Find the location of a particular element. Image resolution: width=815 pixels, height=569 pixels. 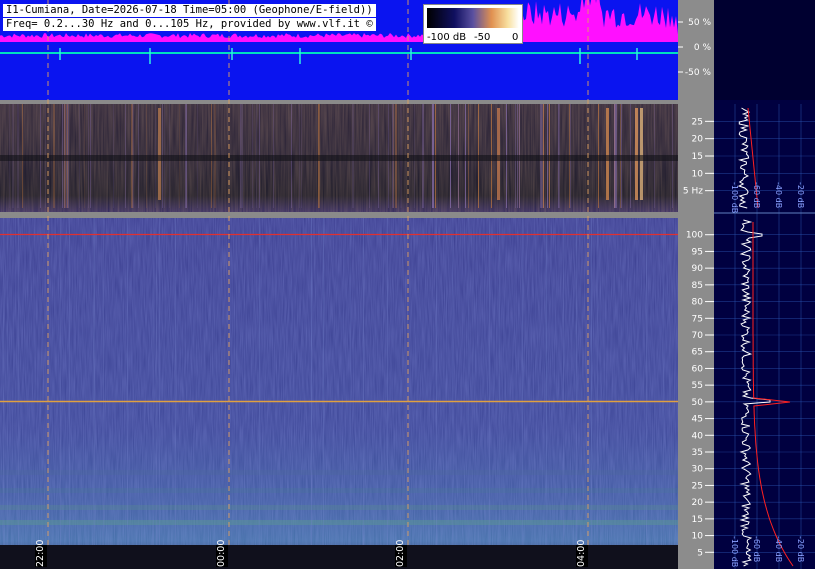

elf-freq-label: 15 is located at coordinates (697, 157).